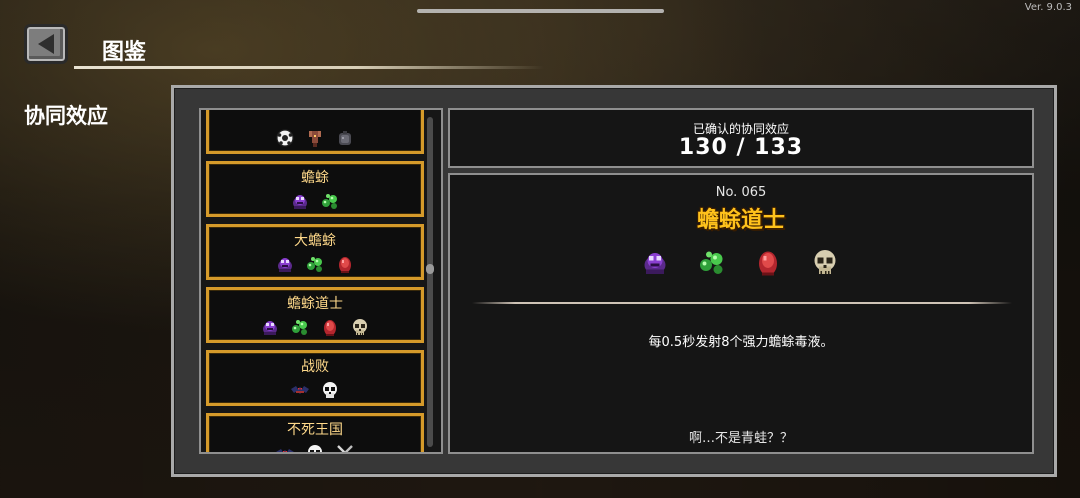 The image size is (1080, 498). I want to click on synergy-item-icons, so click(740, 262).